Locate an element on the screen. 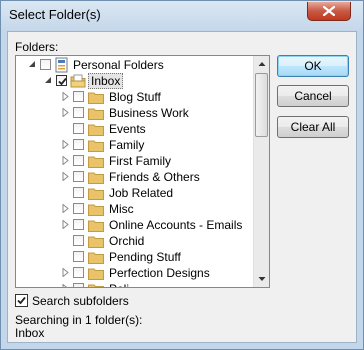 This screenshot has width=364, height=350. vertical-scrollbar is located at coordinates (261, 171).